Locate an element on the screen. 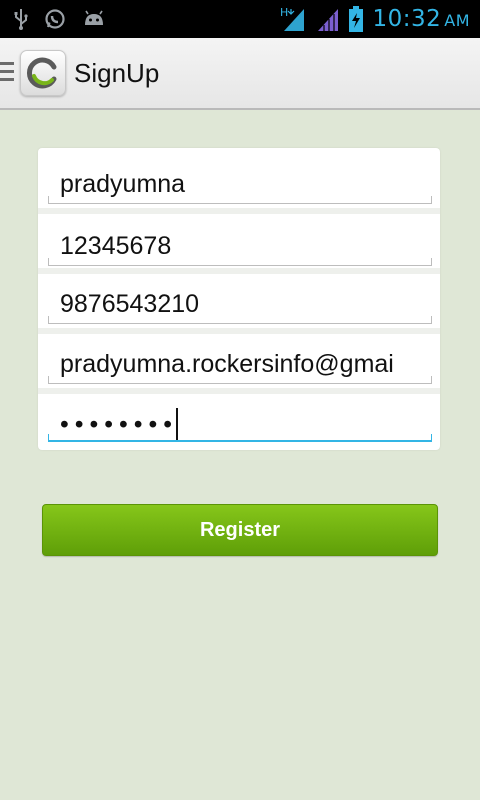 The image size is (480, 800). password-field: •••••••• is located at coordinates (240, 416).